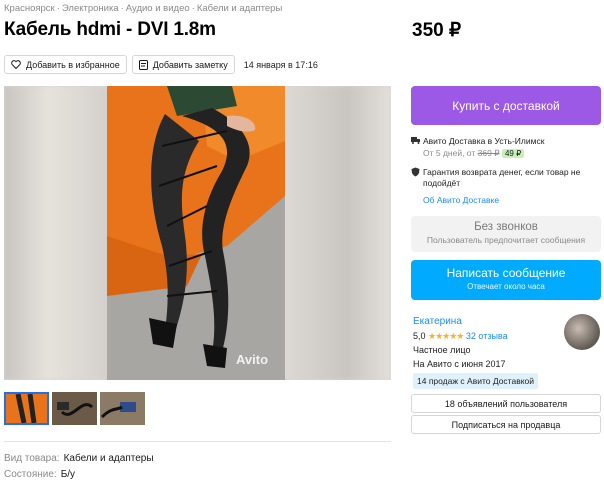 This screenshot has height=480, width=604. Describe the element at coordinates (512, 200) in the screenshot. I see `about-delivery-link: Об Авито Доставке` at that location.